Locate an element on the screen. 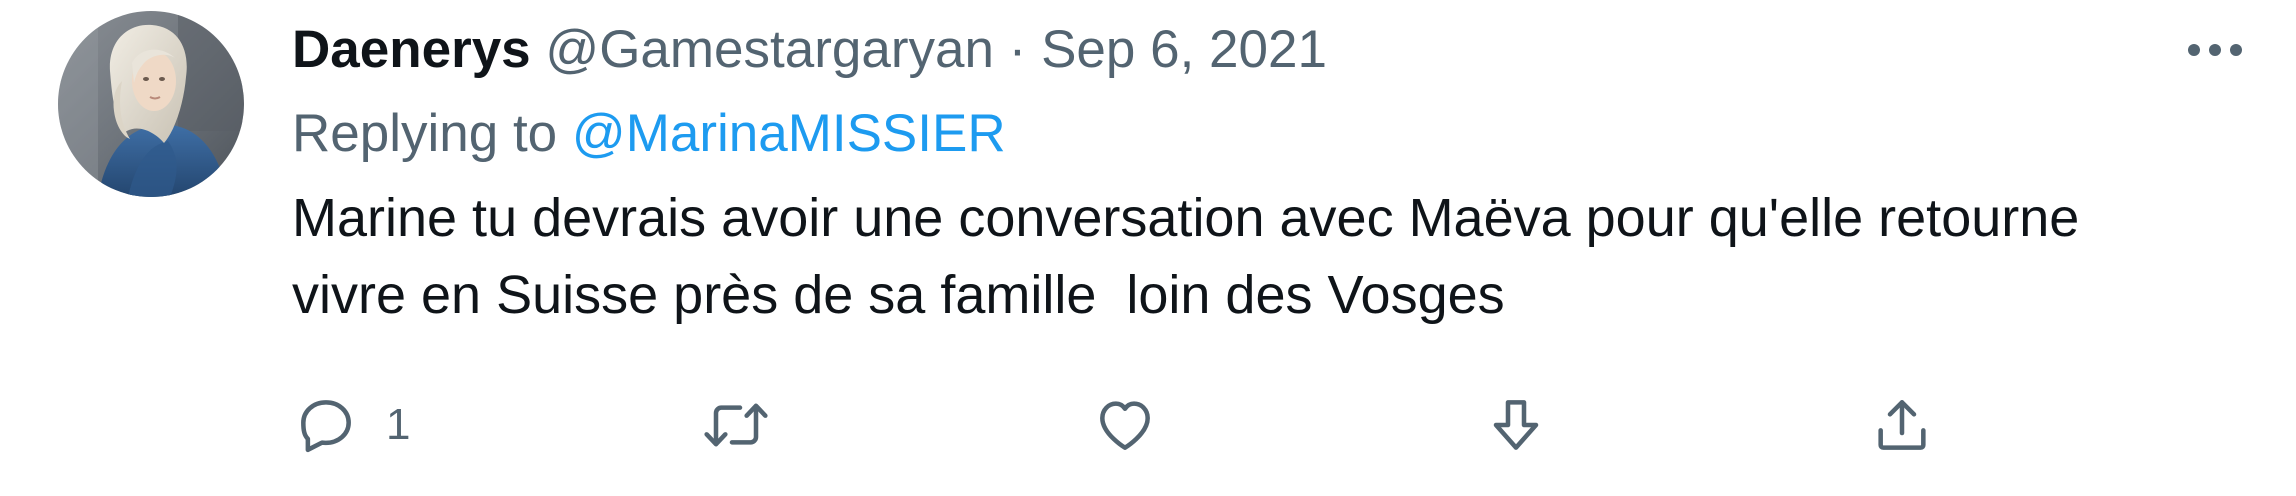 Image resolution: width=2296 pixels, height=496 pixels. more-options-button is located at coordinates (2215, 50).